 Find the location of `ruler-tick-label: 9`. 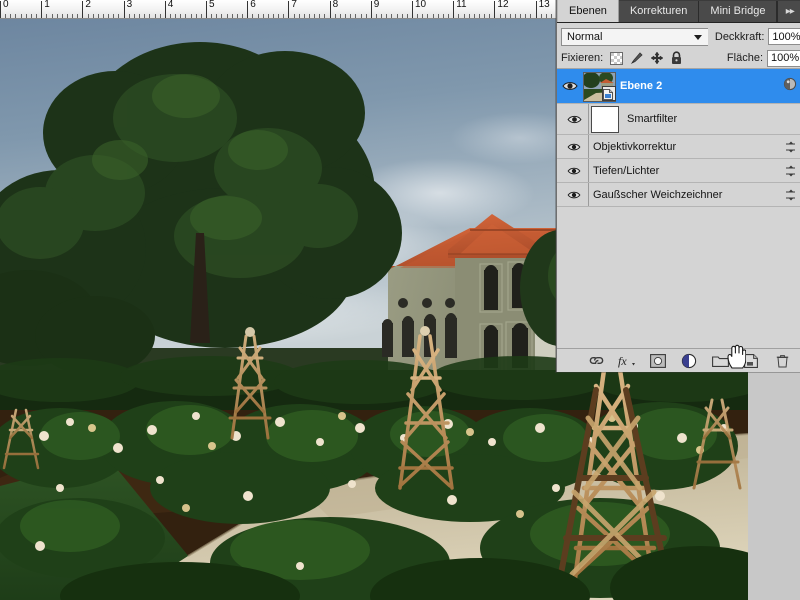

ruler-tick-label: 9 is located at coordinates (376, 5).